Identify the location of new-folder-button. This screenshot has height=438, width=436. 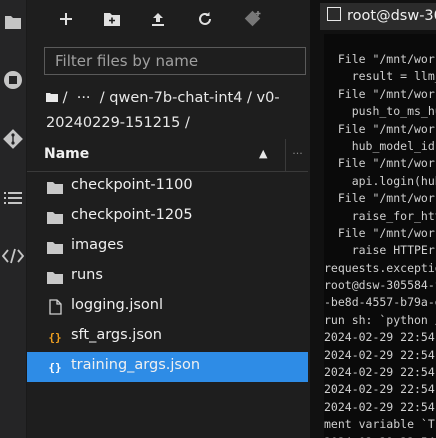
(112, 19).